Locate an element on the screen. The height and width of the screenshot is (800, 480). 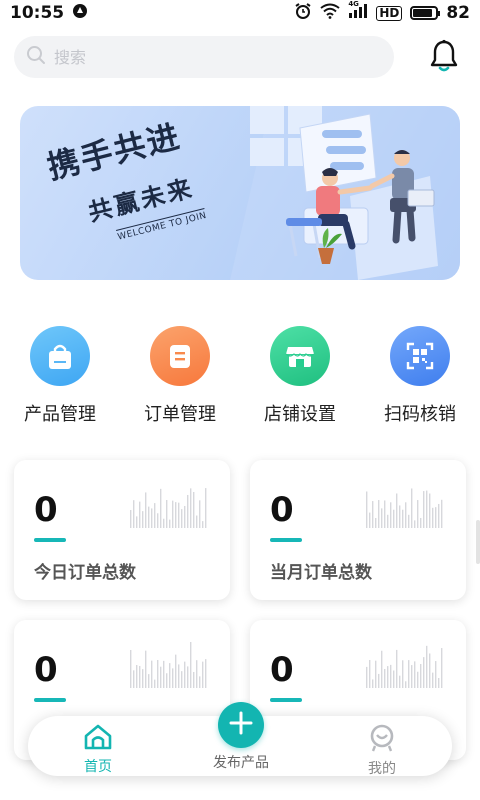
menu-label: 订单管理 is located at coordinates (180, 414).